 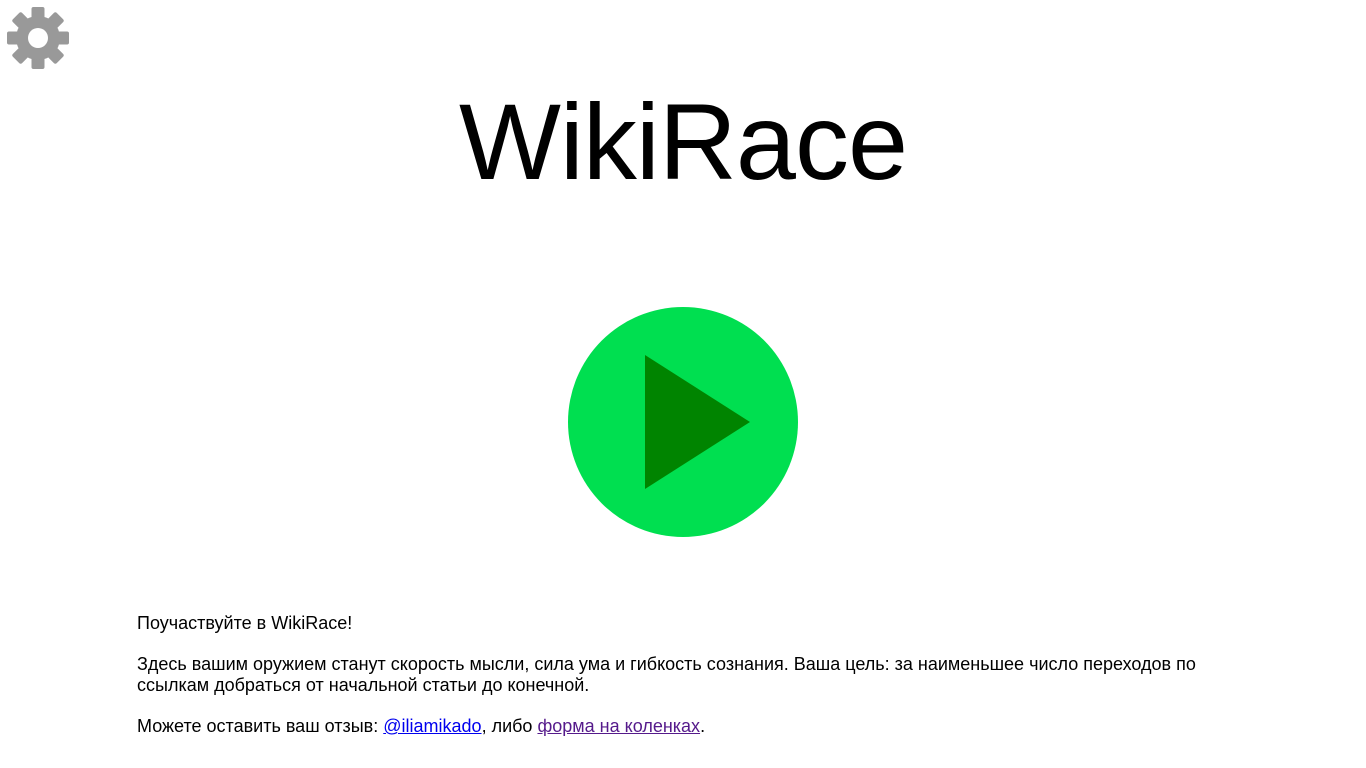 I want to click on gear-icon, so click(x=38, y=38).